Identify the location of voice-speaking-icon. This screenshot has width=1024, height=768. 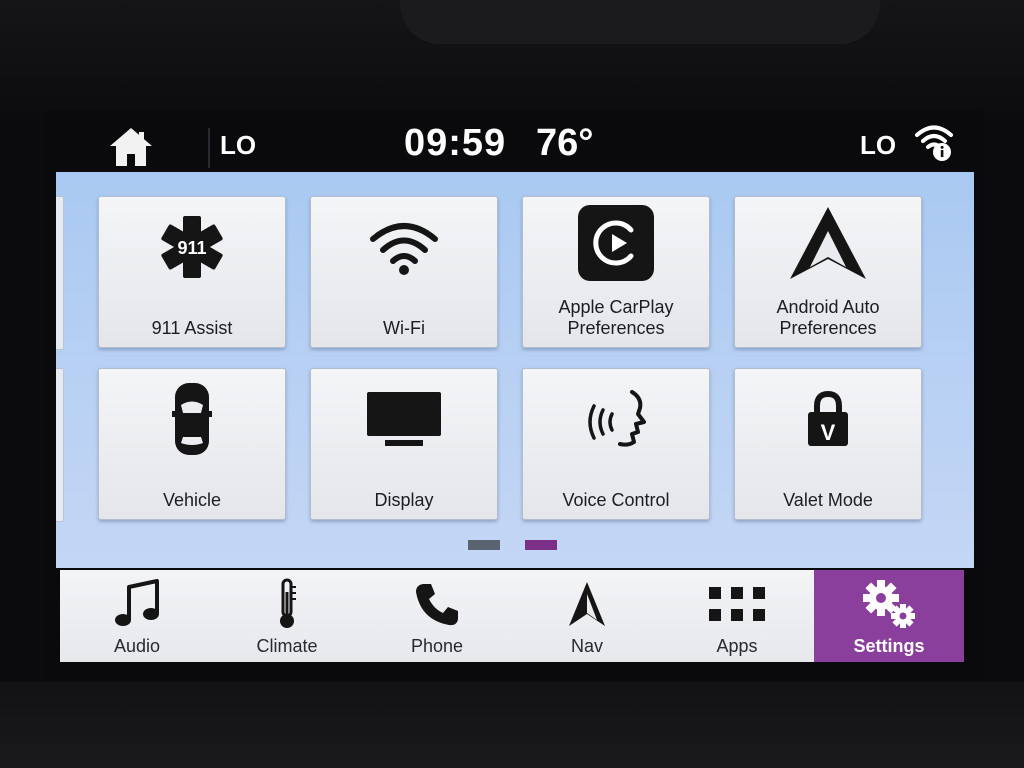
(617, 418).